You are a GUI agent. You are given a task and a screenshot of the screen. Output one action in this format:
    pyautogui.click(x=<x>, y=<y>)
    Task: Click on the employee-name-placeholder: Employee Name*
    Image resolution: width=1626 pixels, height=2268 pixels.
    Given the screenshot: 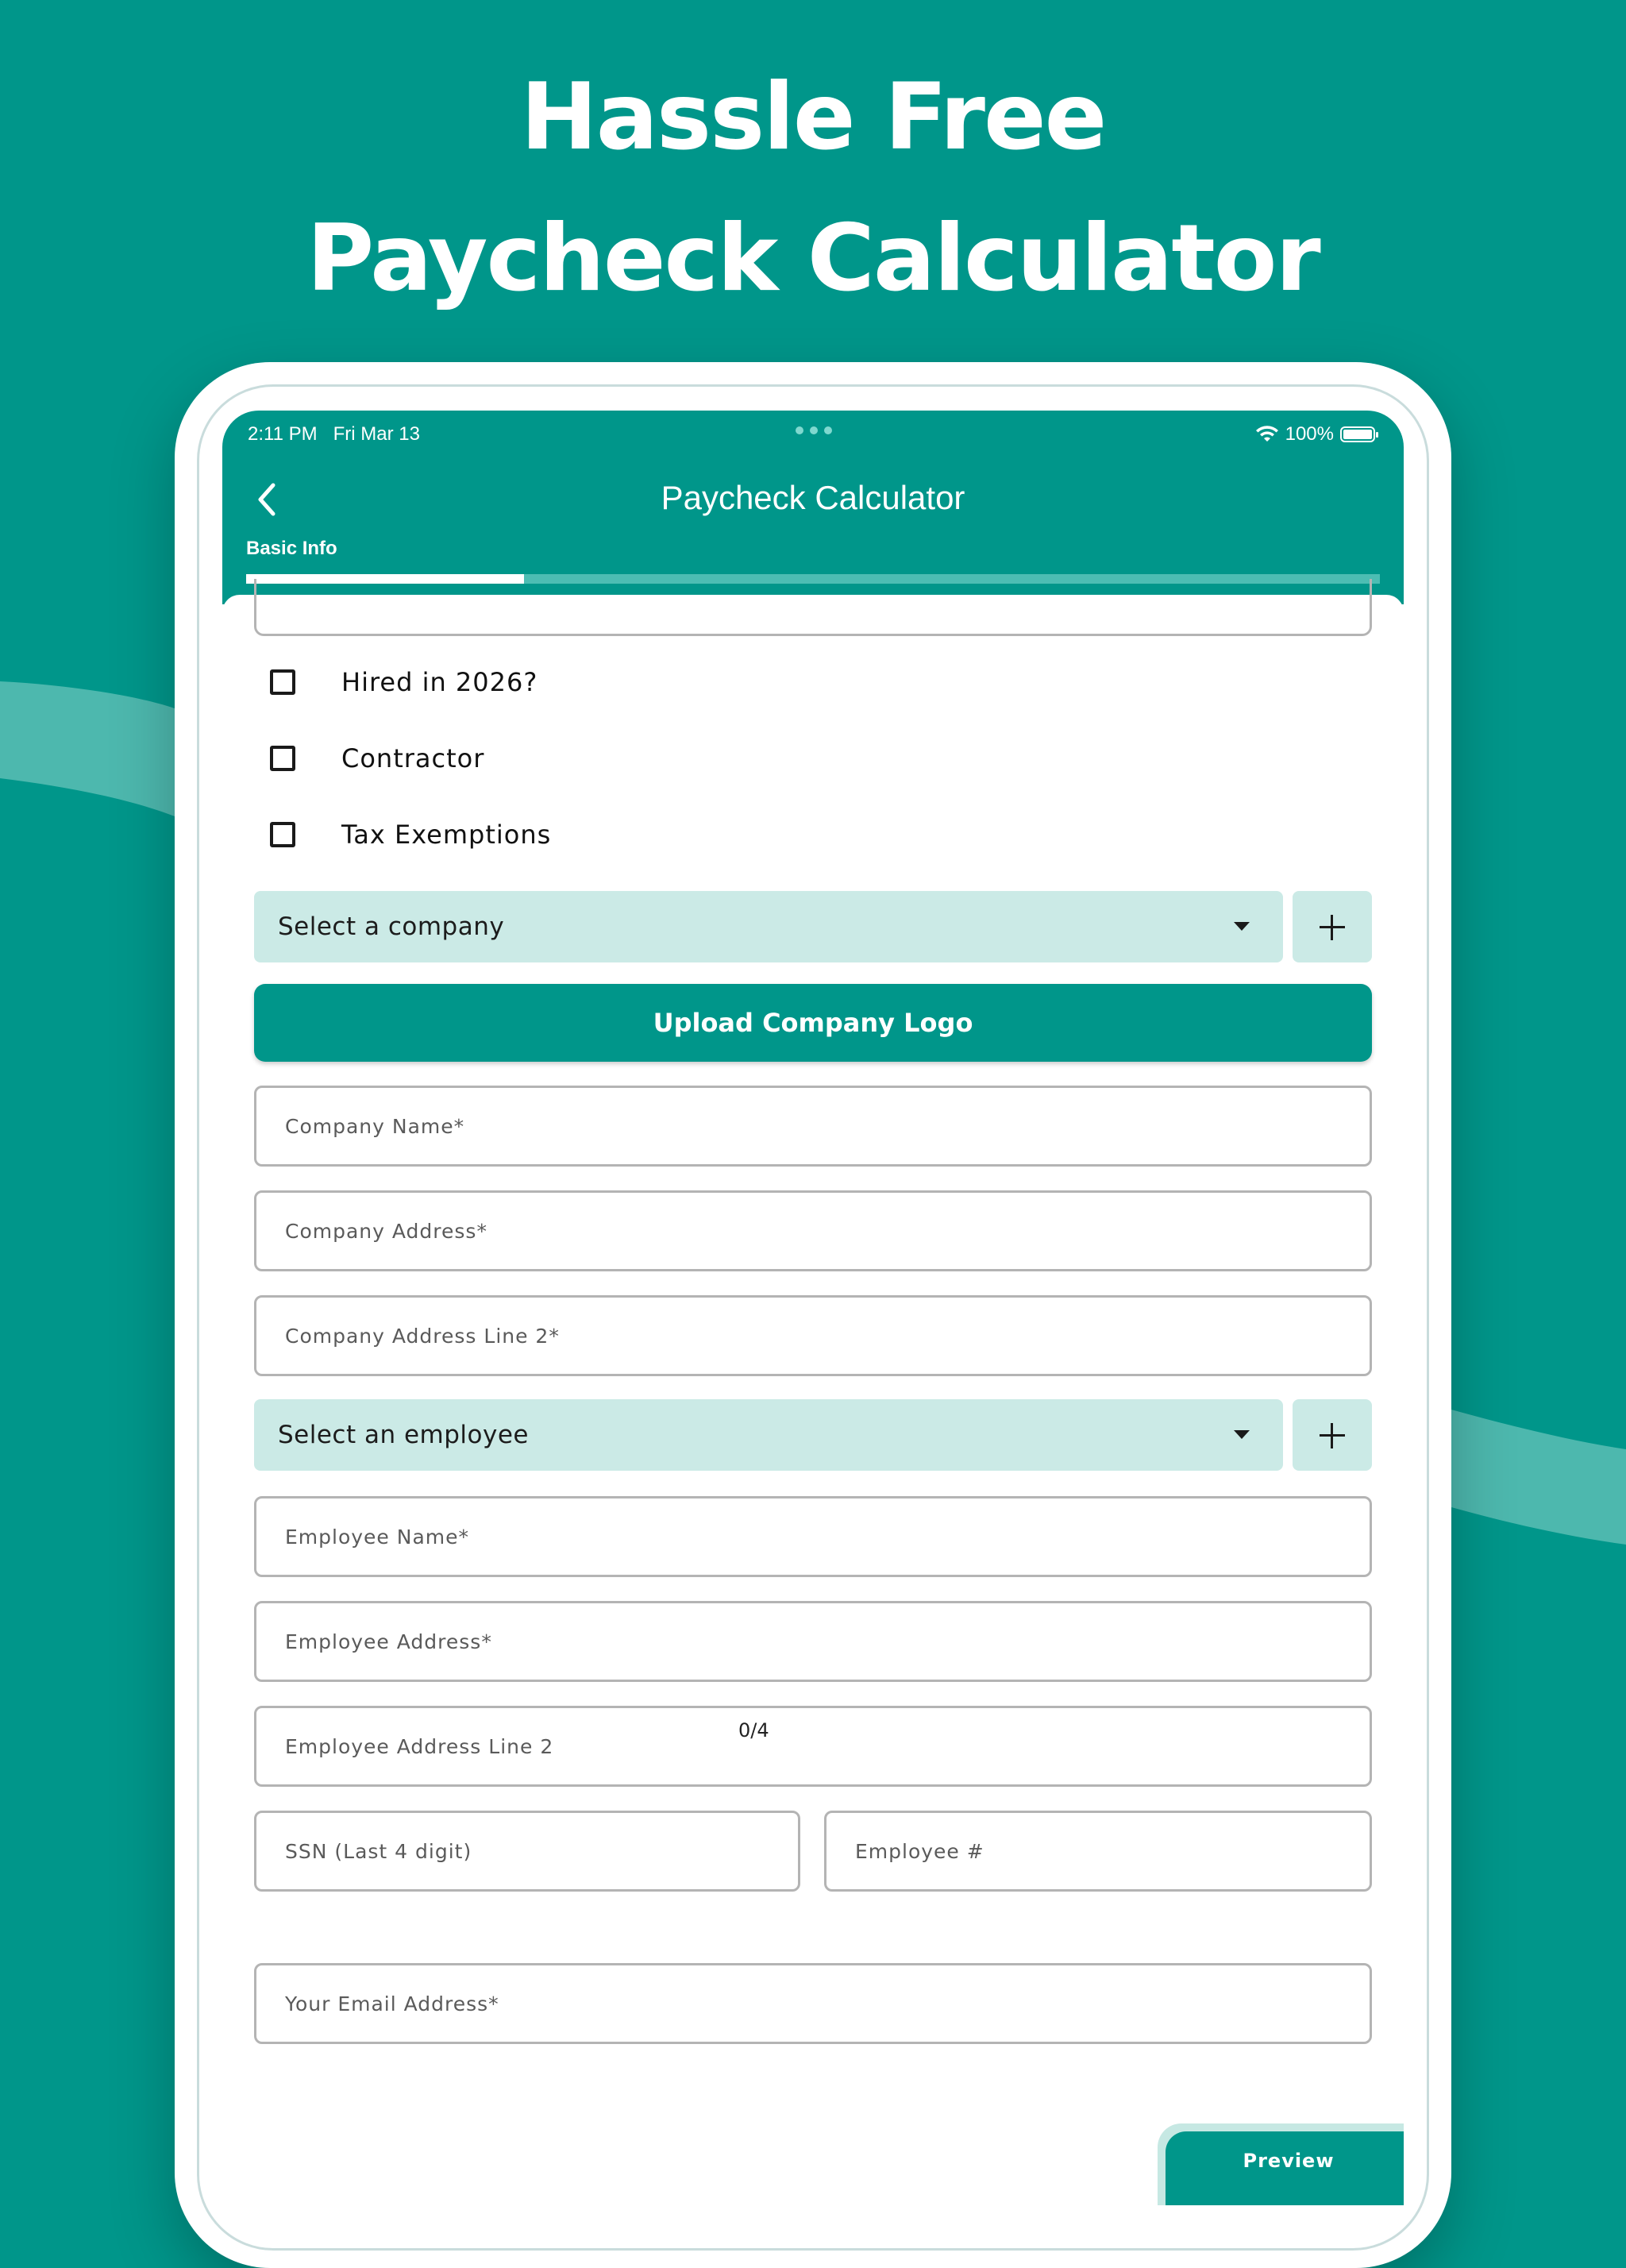 What is the action you would take?
    pyautogui.click(x=378, y=1537)
    